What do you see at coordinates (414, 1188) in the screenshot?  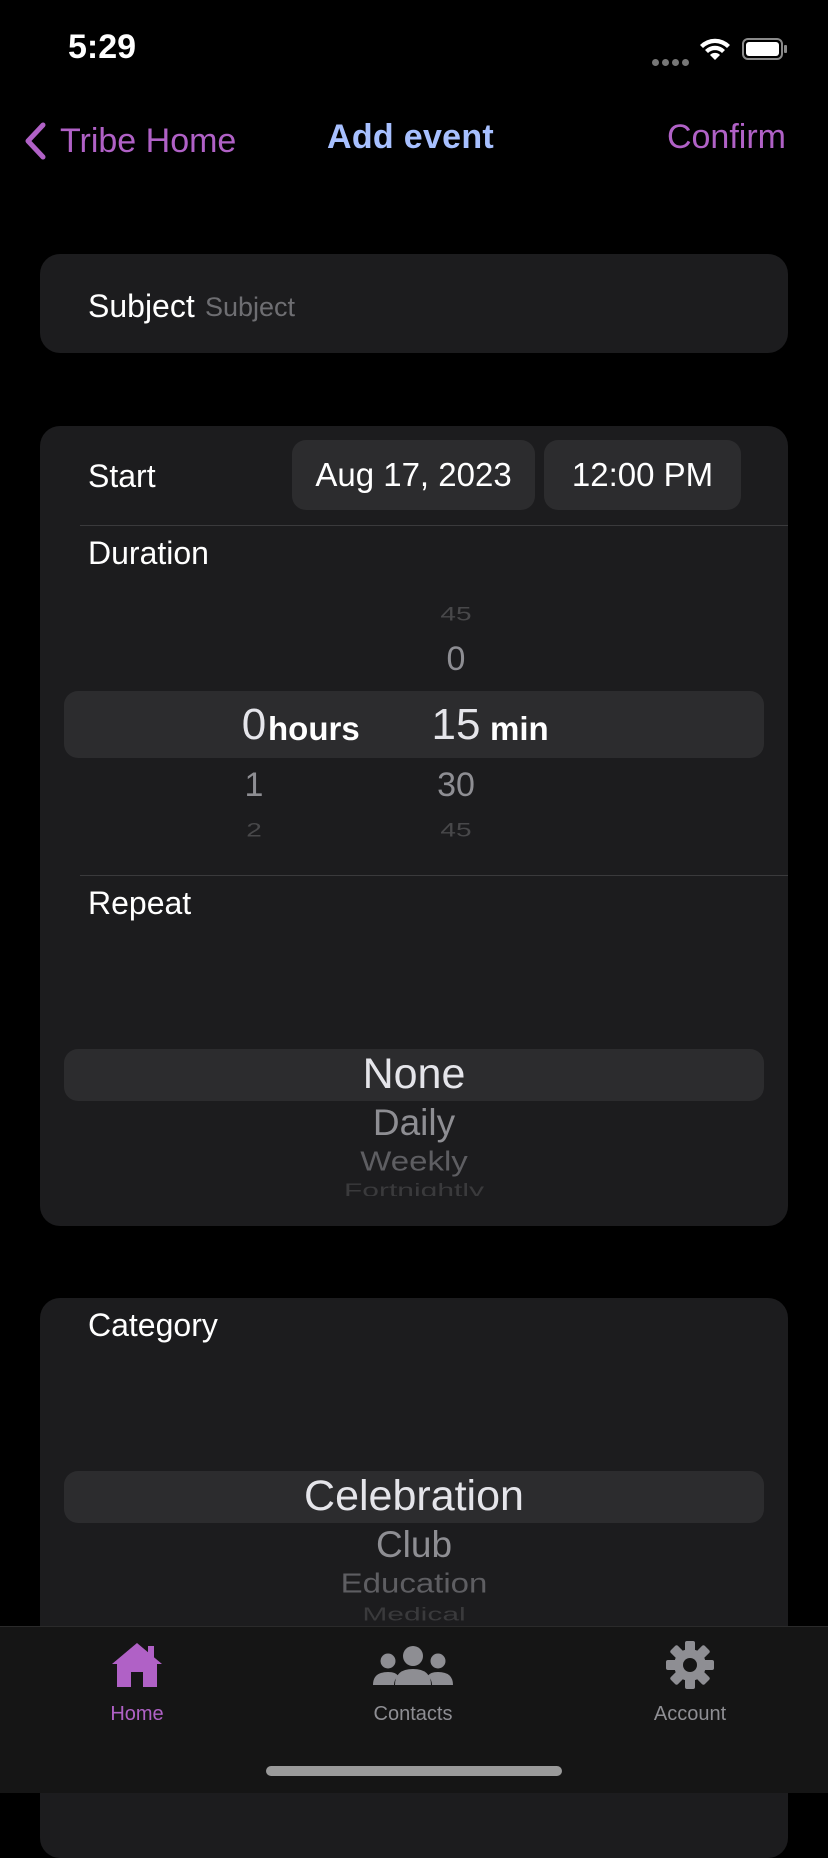 I see `repeat-option: Fortnightly` at bounding box center [414, 1188].